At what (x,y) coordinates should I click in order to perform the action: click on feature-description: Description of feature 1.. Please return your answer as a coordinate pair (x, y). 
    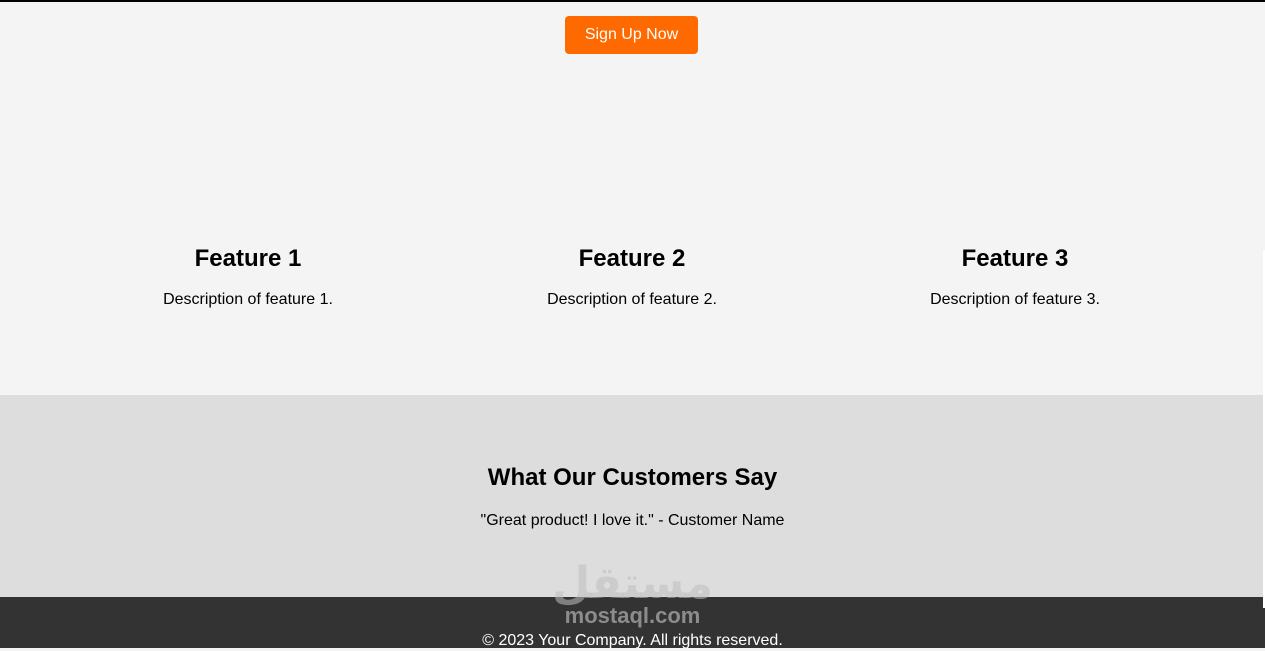
    Looking at the image, I should click on (248, 299).